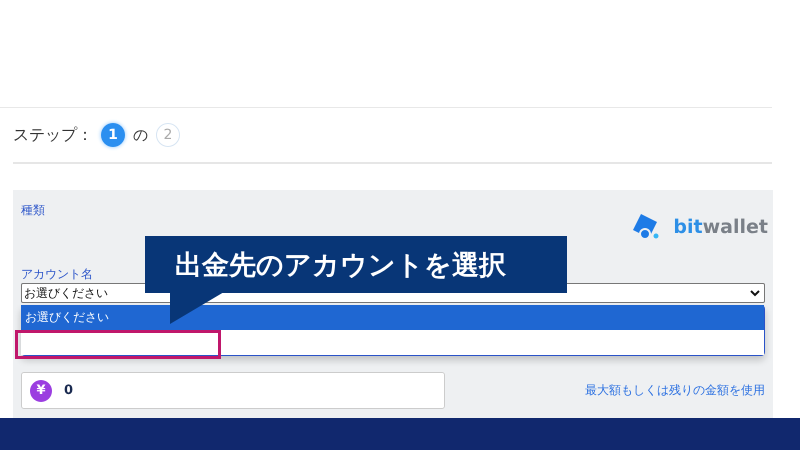  I want to click on step-connector: の, so click(140, 135).